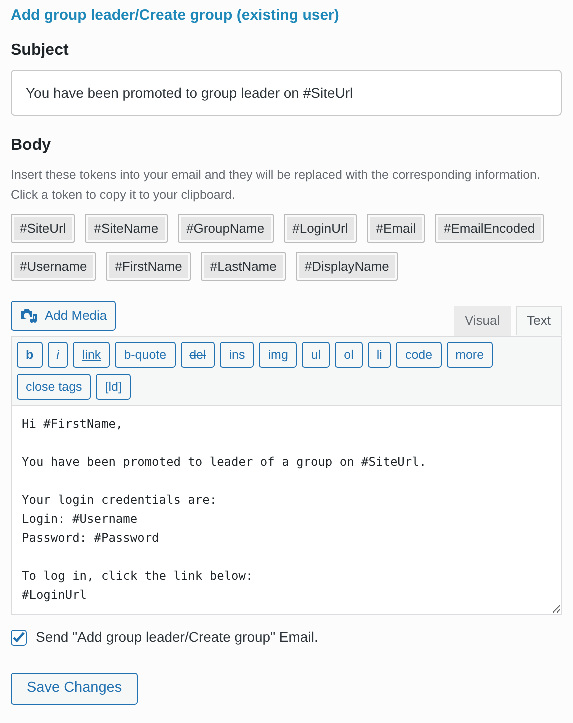  I want to click on quicktag-button: code, so click(419, 355).